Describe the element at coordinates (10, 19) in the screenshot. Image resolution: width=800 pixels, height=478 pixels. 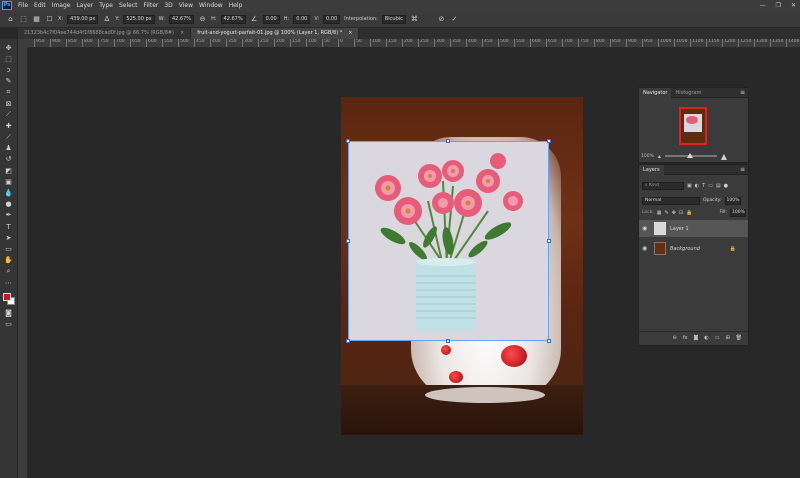
I see `home-icon: ⌂` at that location.